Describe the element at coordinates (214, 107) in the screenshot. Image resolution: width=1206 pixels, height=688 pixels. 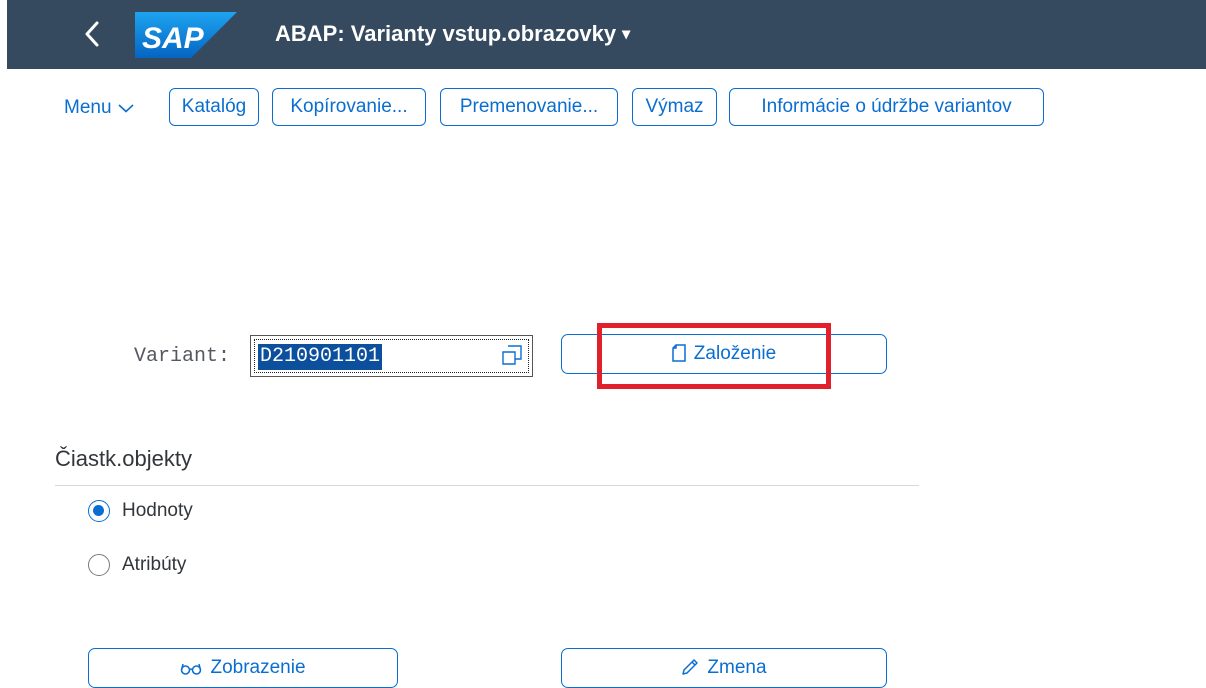
I see `catalog-button: Katalóg` at that location.